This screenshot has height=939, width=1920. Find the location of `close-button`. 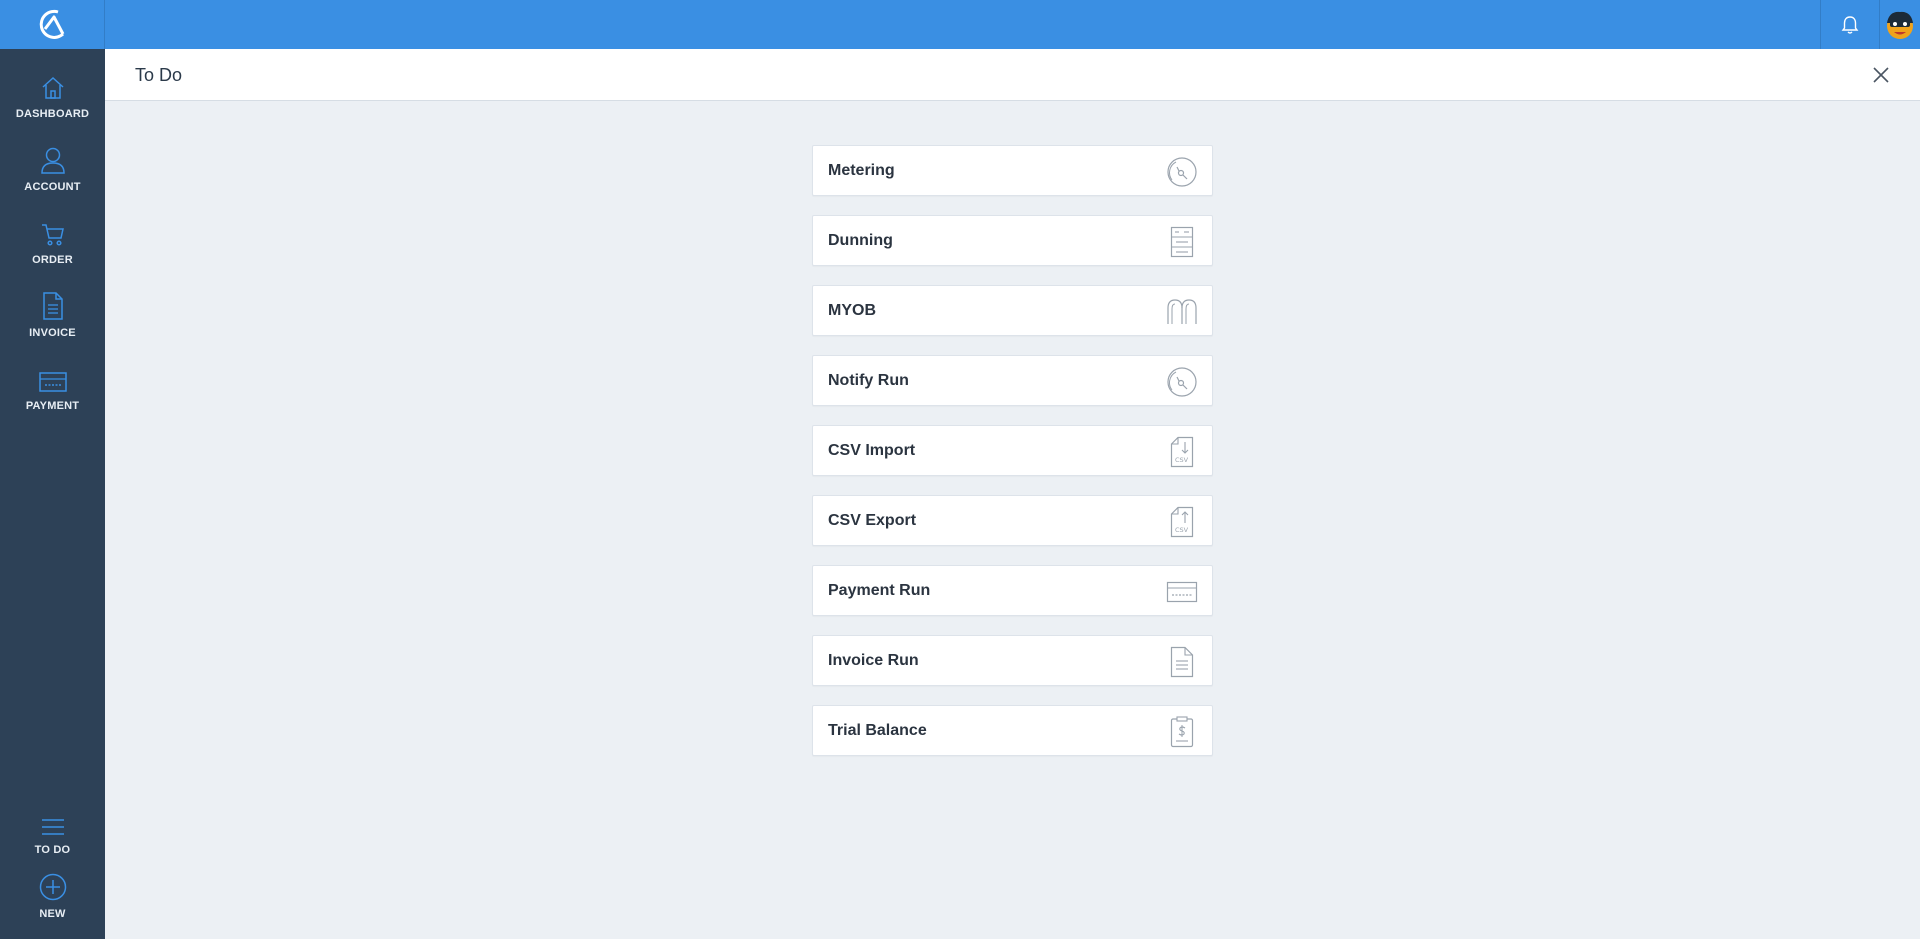

close-button is located at coordinates (1881, 75).